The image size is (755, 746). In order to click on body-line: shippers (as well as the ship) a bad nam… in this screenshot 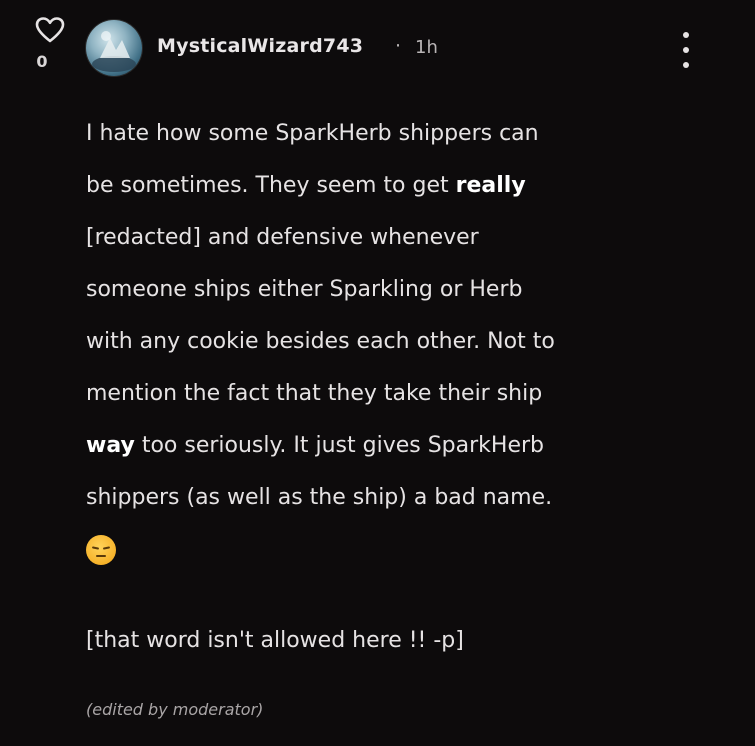, I will do `click(319, 497)`.